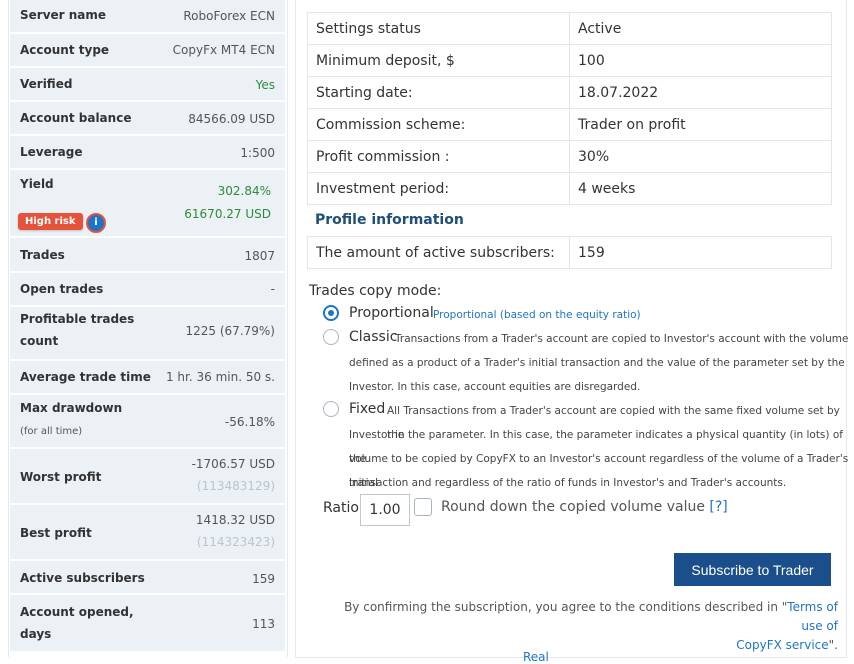 This screenshot has height=664, width=854. I want to click on terms-link-line2: CopyFX service, so click(782, 645).